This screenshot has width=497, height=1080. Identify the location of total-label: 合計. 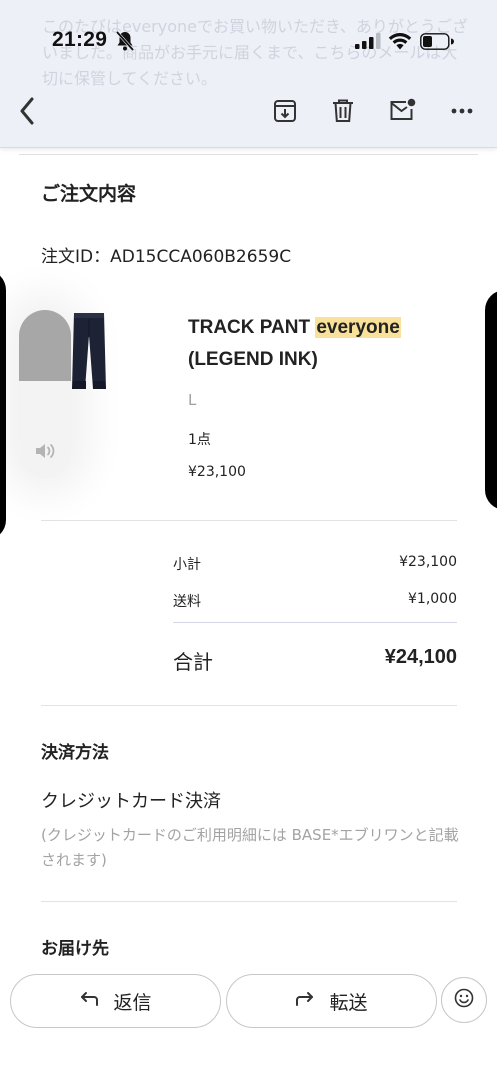
(193, 662).